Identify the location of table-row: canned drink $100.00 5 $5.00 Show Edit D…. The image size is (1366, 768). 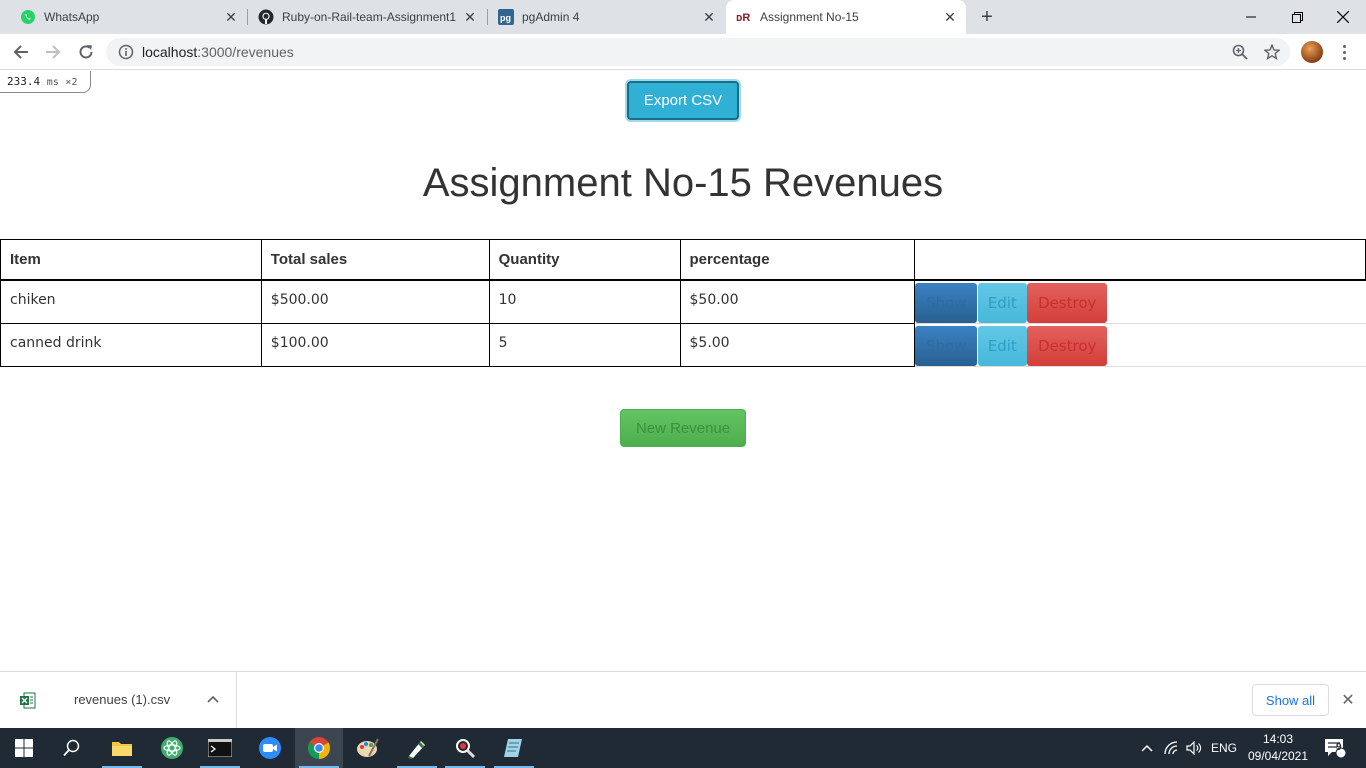
(683, 344).